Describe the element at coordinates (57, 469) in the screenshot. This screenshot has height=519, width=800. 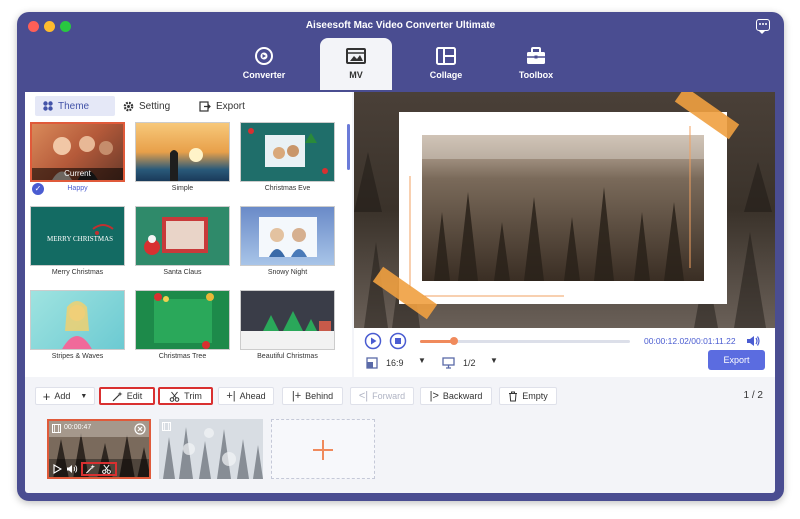
I see `clip-play-icon` at that location.